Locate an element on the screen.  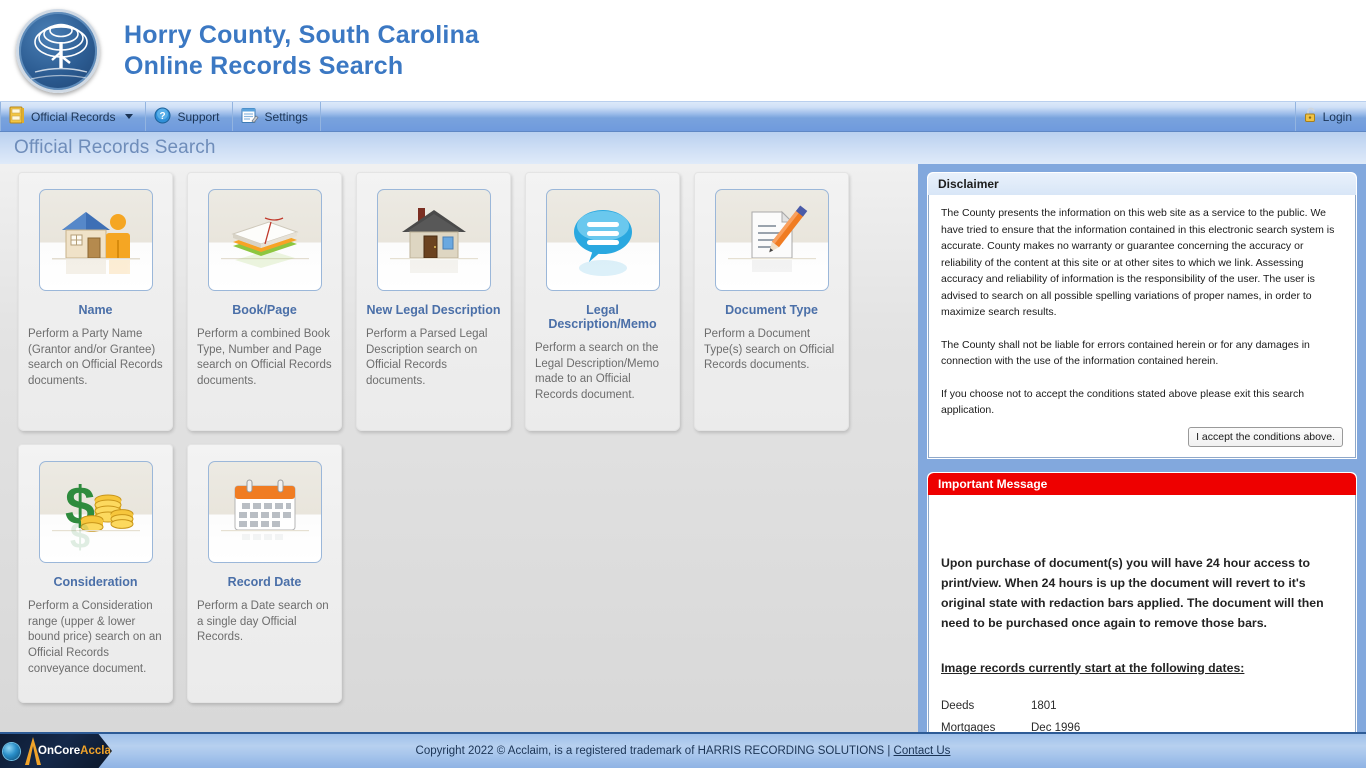
chevron-down-icon is located at coordinates (129, 116).